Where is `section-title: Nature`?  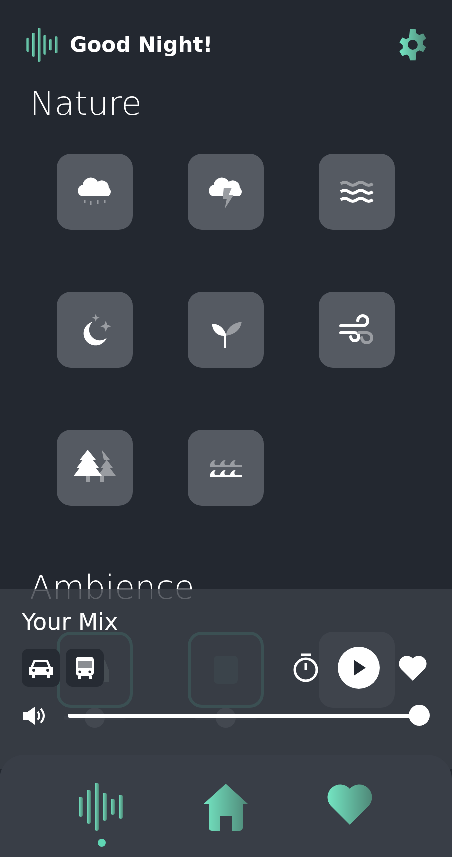 section-title: Nature is located at coordinates (86, 104).